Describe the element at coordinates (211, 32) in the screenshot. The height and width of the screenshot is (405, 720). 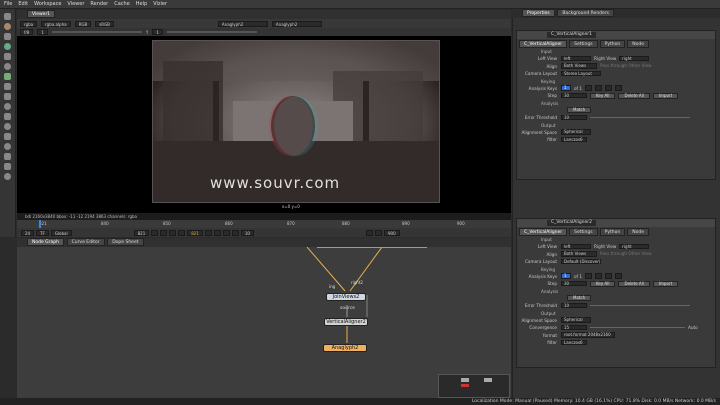
I see `gamma-slider` at that location.